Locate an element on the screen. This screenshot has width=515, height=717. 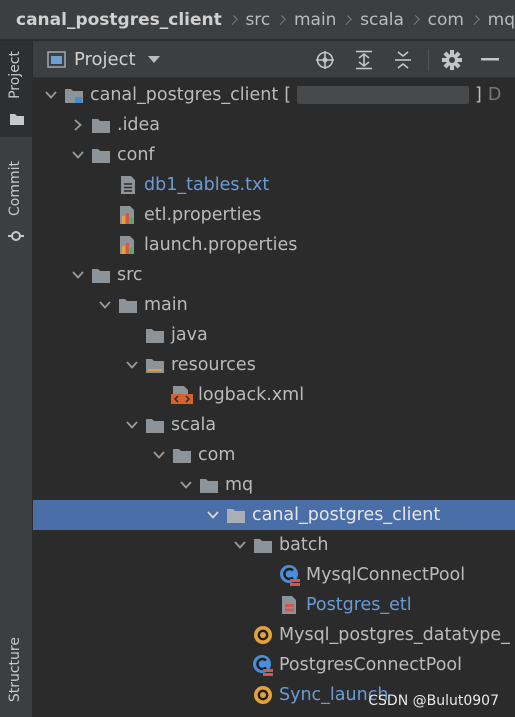
tree-label: db1_tables.txt is located at coordinates (207, 185).